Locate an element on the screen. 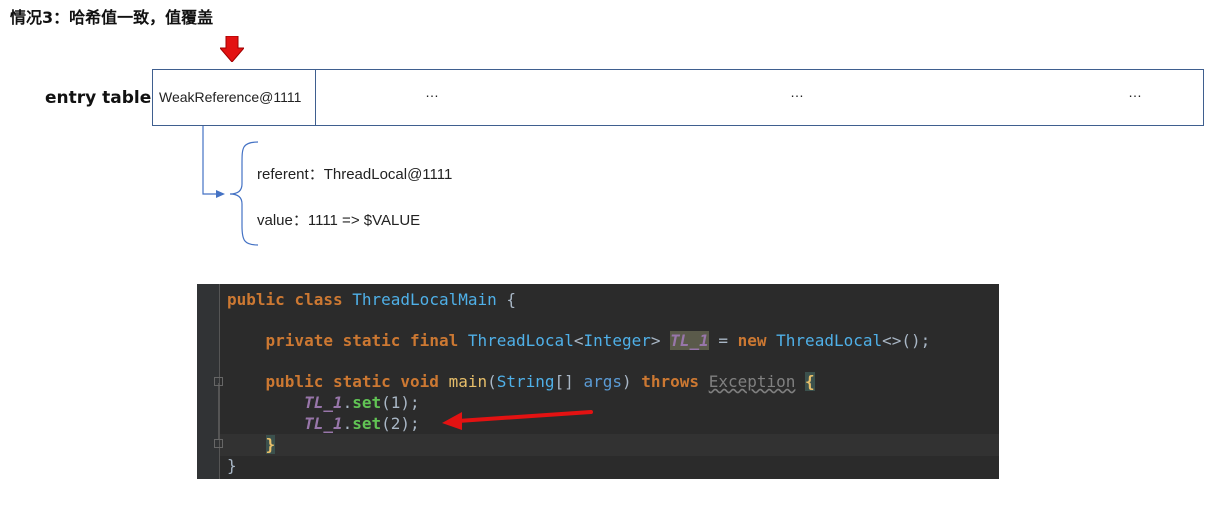 The height and width of the screenshot is (510, 1225). keyword: void is located at coordinates (419, 381).